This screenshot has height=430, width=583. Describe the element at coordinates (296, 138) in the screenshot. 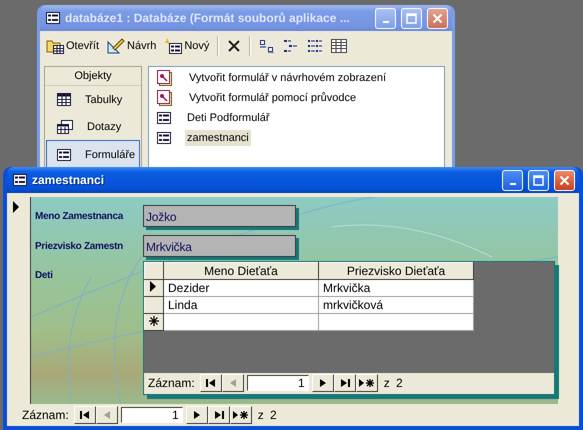

I see `object-list-item: zamestnanci` at that location.